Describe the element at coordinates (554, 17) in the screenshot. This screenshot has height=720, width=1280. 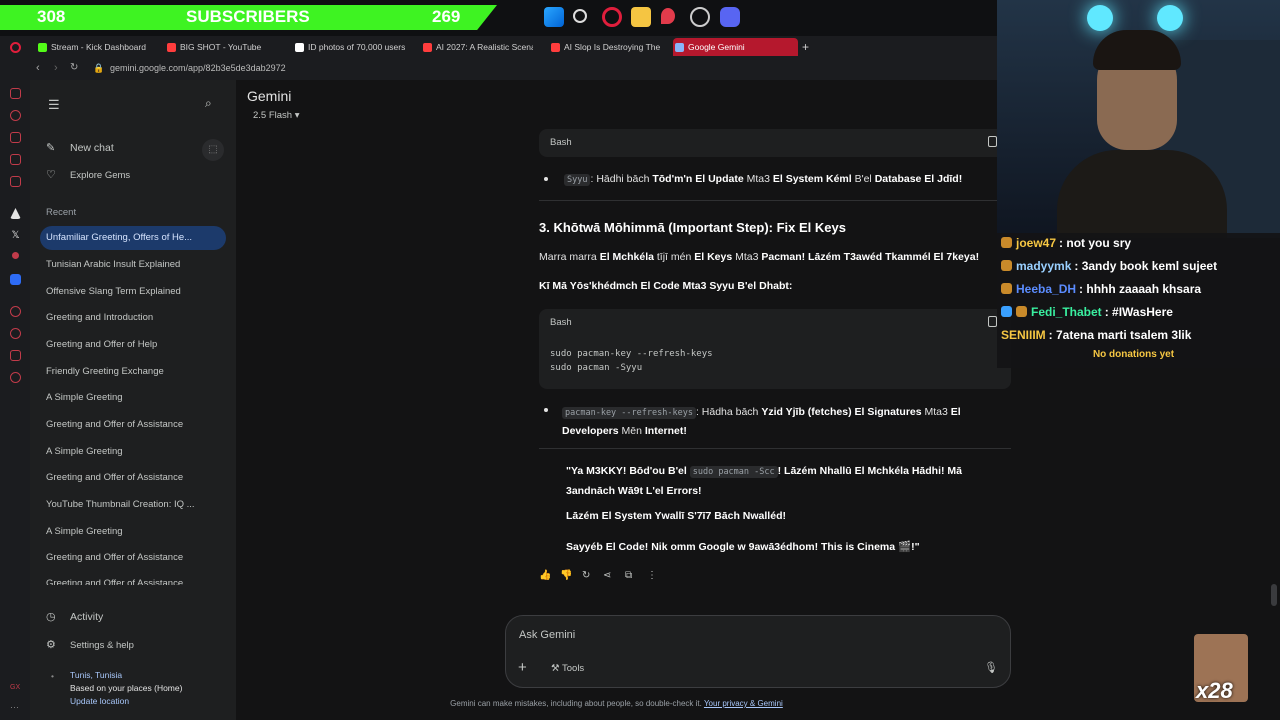
I see `windows-start-icon` at that location.